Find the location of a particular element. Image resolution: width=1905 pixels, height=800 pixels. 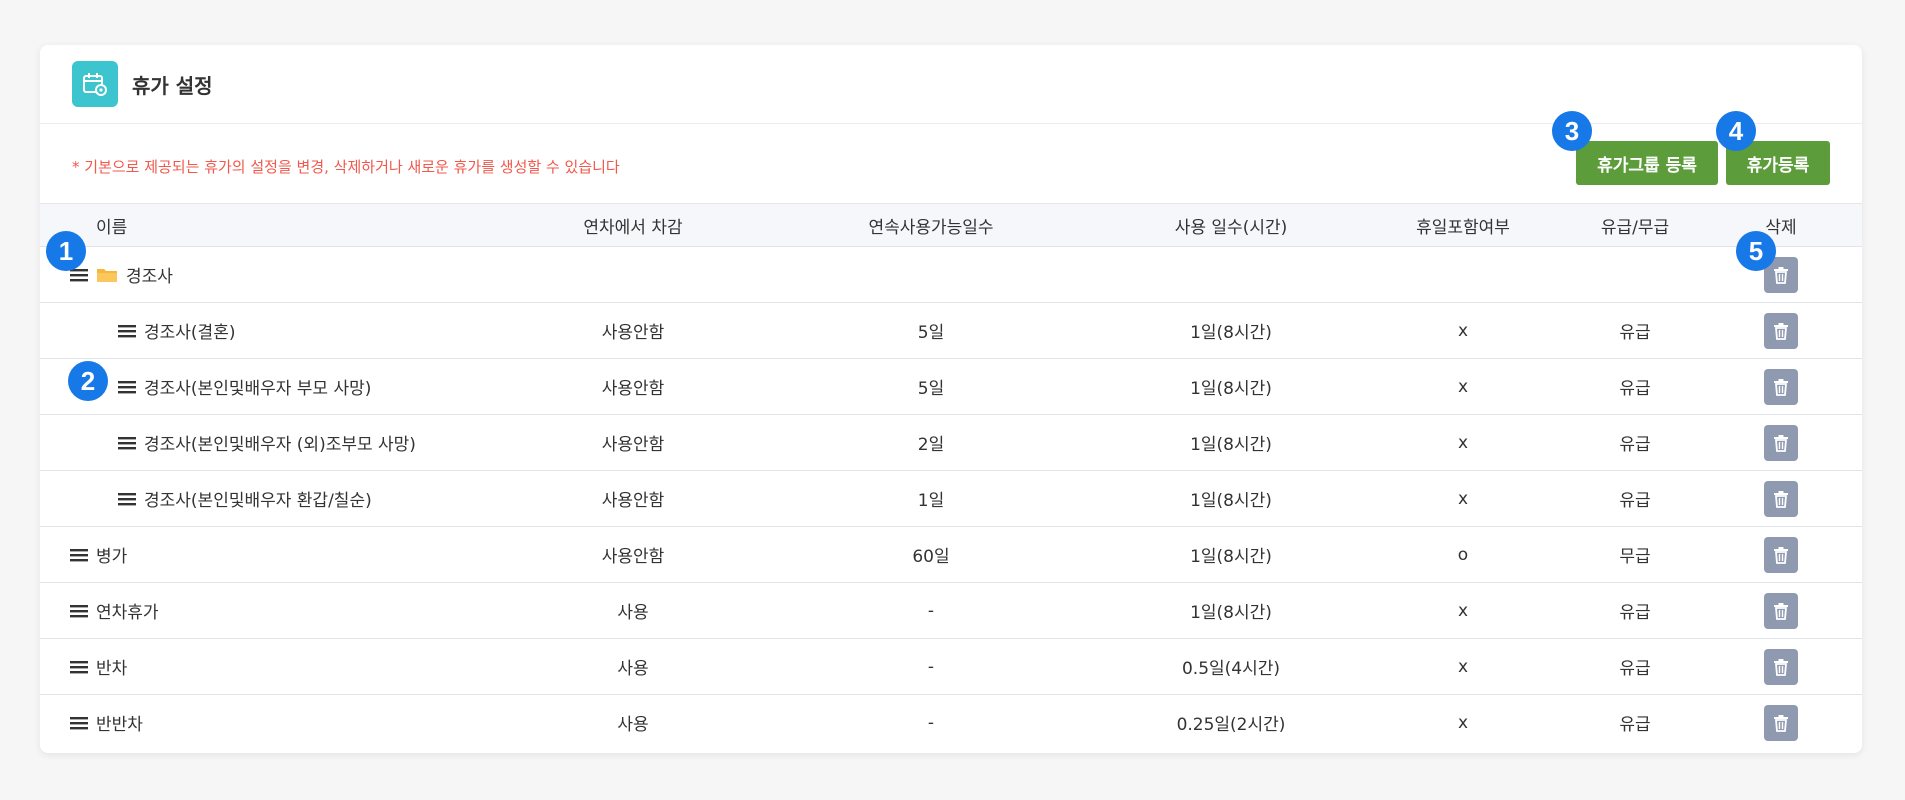

folder-icon is located at coordinates (107, 275).